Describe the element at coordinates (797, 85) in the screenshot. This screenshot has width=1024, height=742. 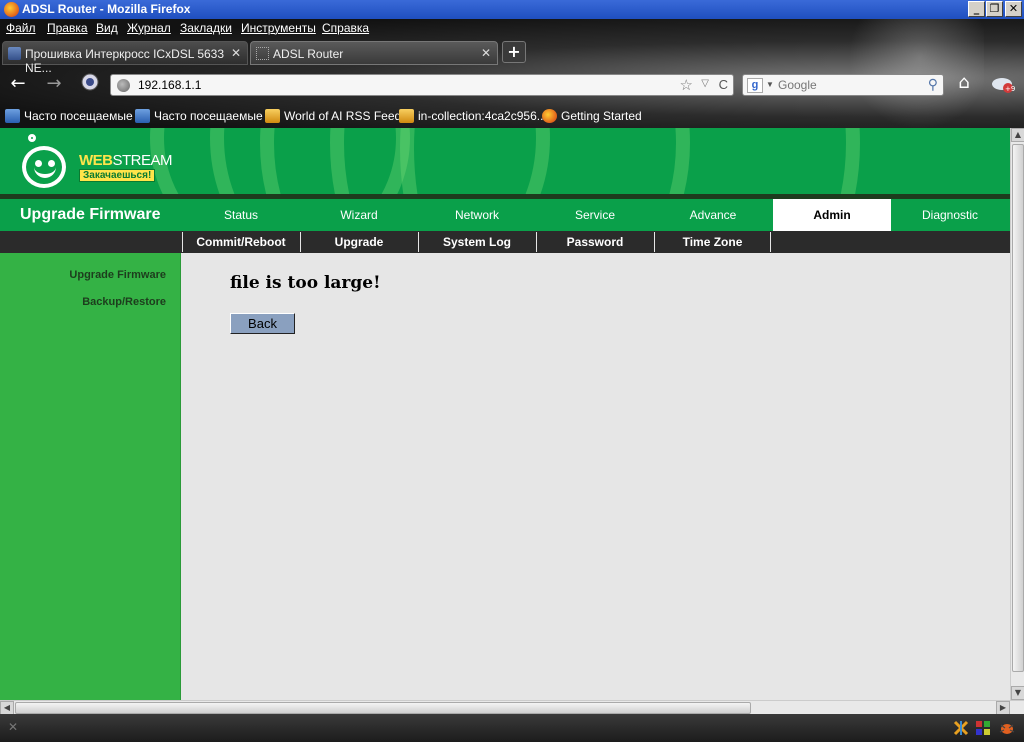
I see `search-placeholder: Google` at that location.